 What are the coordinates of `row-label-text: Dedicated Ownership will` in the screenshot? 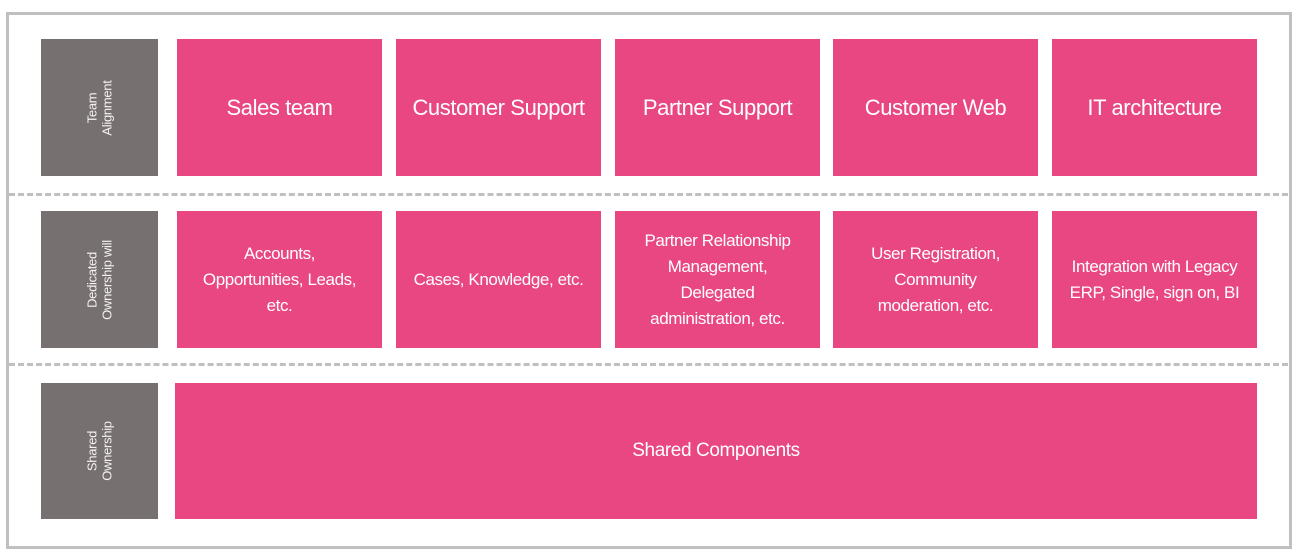 It's located at (99, 279).